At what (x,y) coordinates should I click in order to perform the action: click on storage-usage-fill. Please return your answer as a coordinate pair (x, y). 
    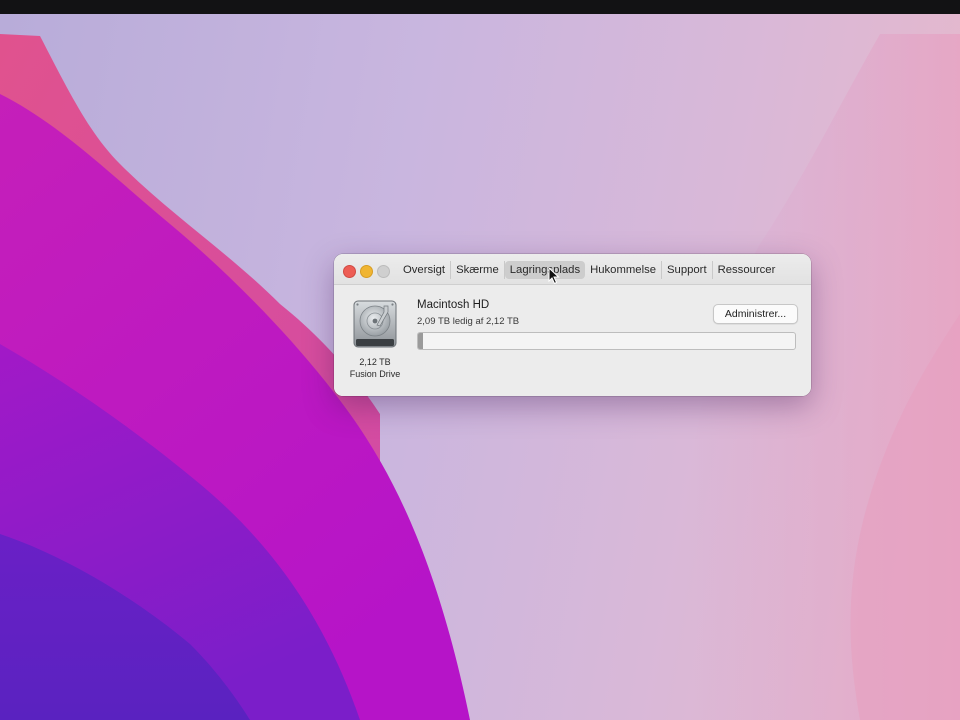
    Looking at the image, I should click on (420, 341).